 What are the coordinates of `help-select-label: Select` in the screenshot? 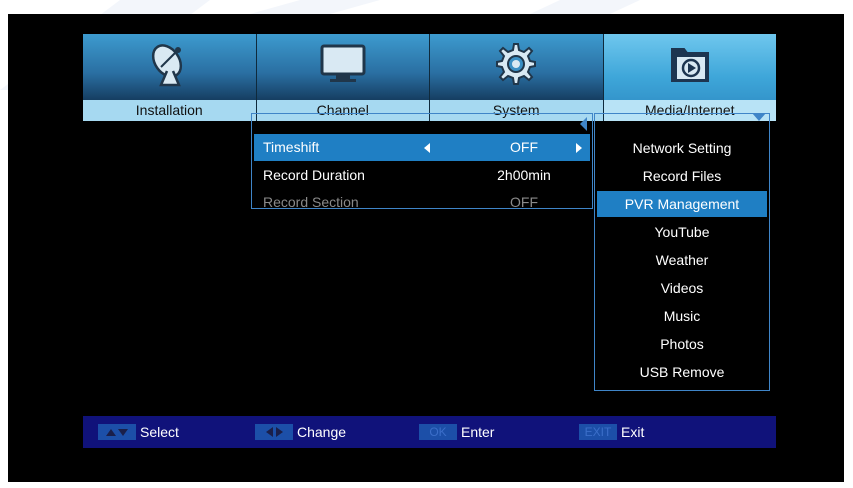 It's located at (159, 432).